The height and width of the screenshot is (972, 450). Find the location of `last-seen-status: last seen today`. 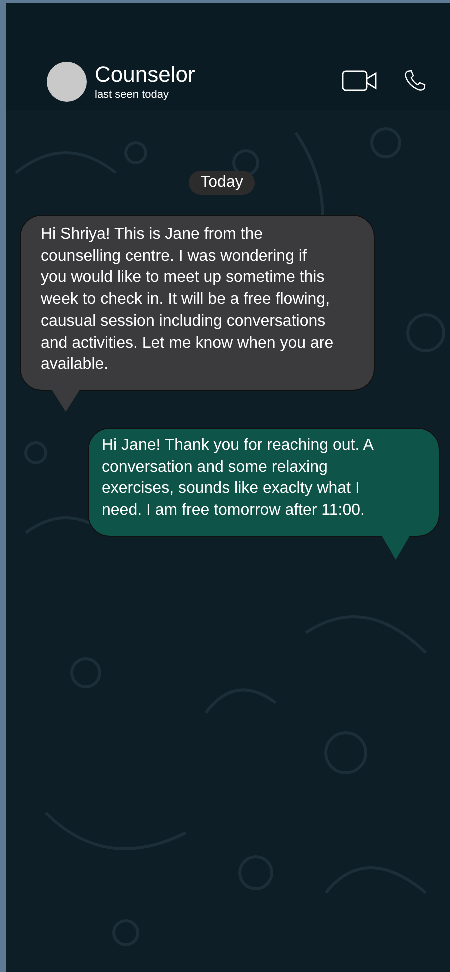

last-seen-status: last seen today is located at coordinates (132, 95).